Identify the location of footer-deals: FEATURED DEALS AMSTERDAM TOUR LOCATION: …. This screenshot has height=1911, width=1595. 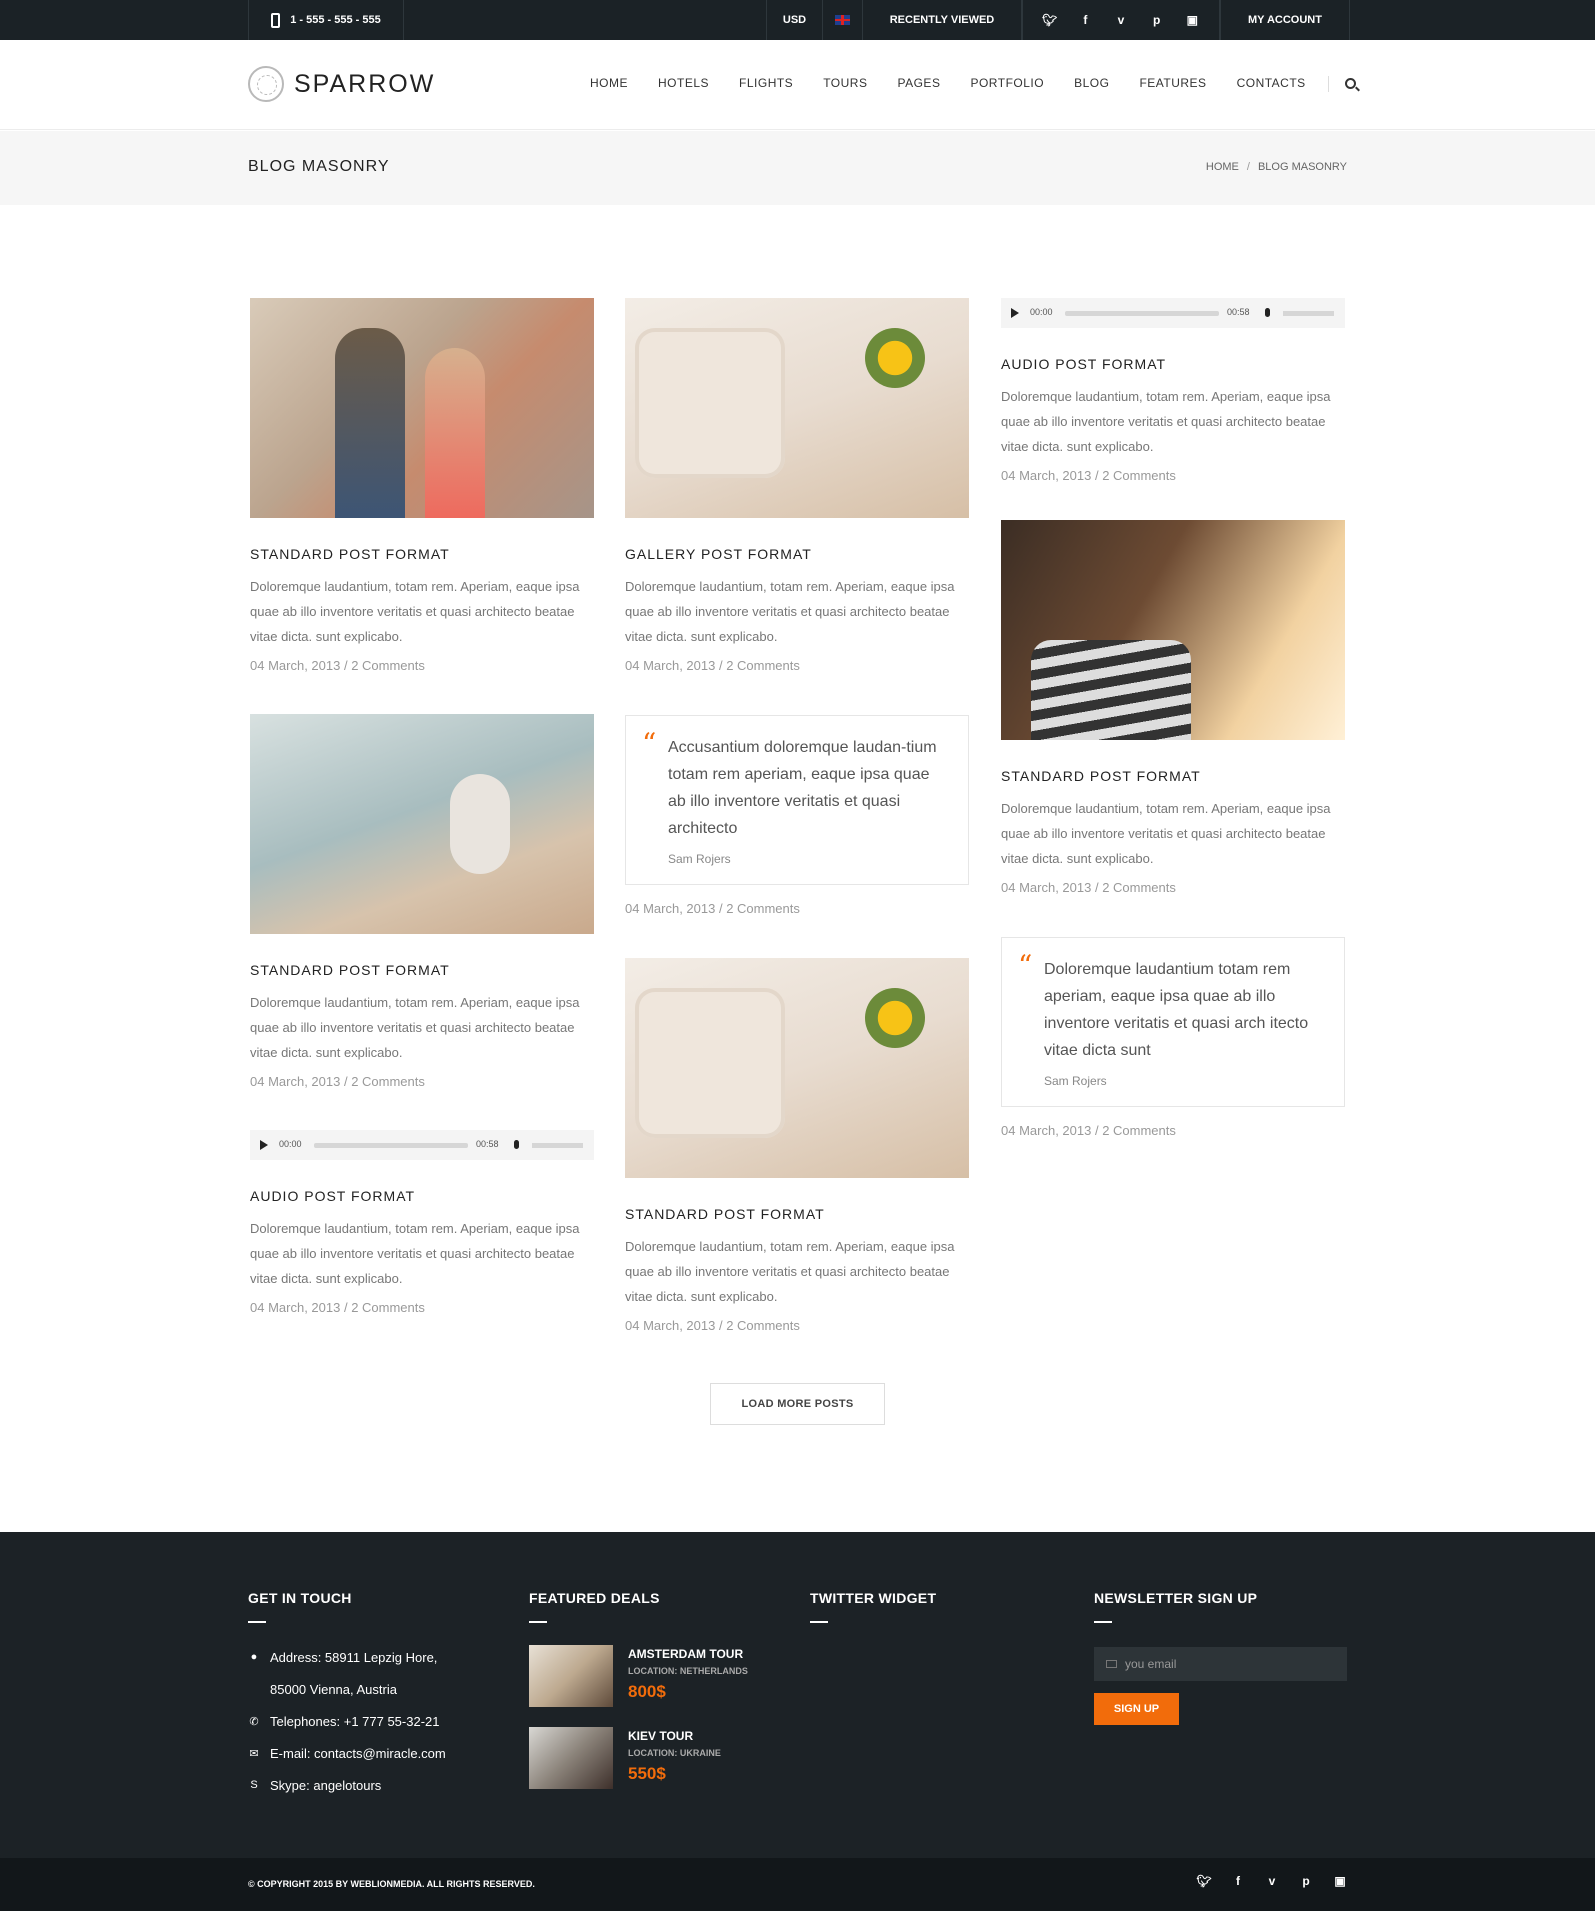
(649, 1689).